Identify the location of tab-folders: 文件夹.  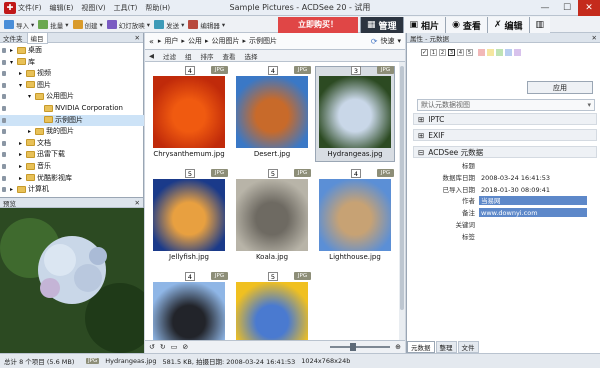
(13, 38).